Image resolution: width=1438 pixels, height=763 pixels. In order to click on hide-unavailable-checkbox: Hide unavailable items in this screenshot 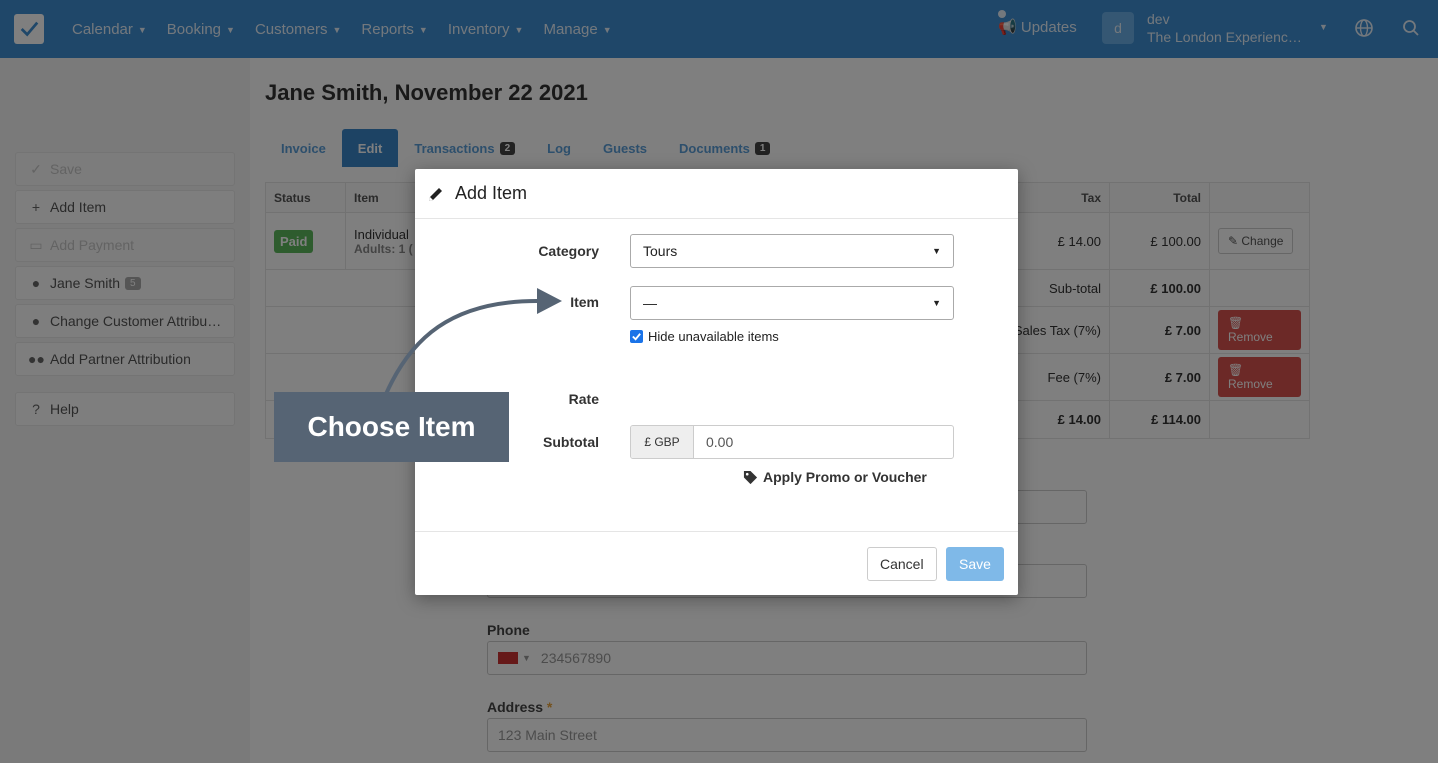, I will do `click(704, 336)`.